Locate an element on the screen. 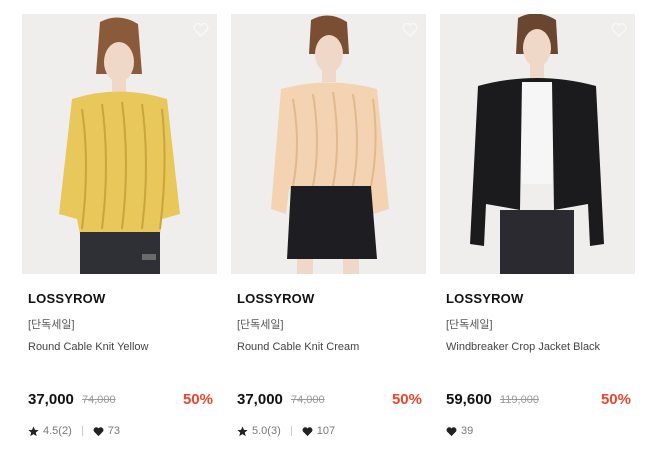 The height and width of the screenshot is (471, 650). product-name: Round Cable Knit Cream is located at coordinates (298, 347).